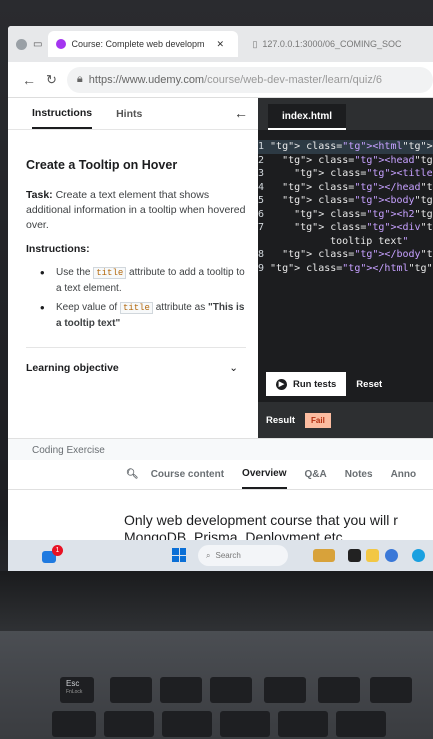 The height and width of the screenshot is (739, 433). I want to click on code-text: "tg"> class="tg"><head"tg">>, so click(357, 160).